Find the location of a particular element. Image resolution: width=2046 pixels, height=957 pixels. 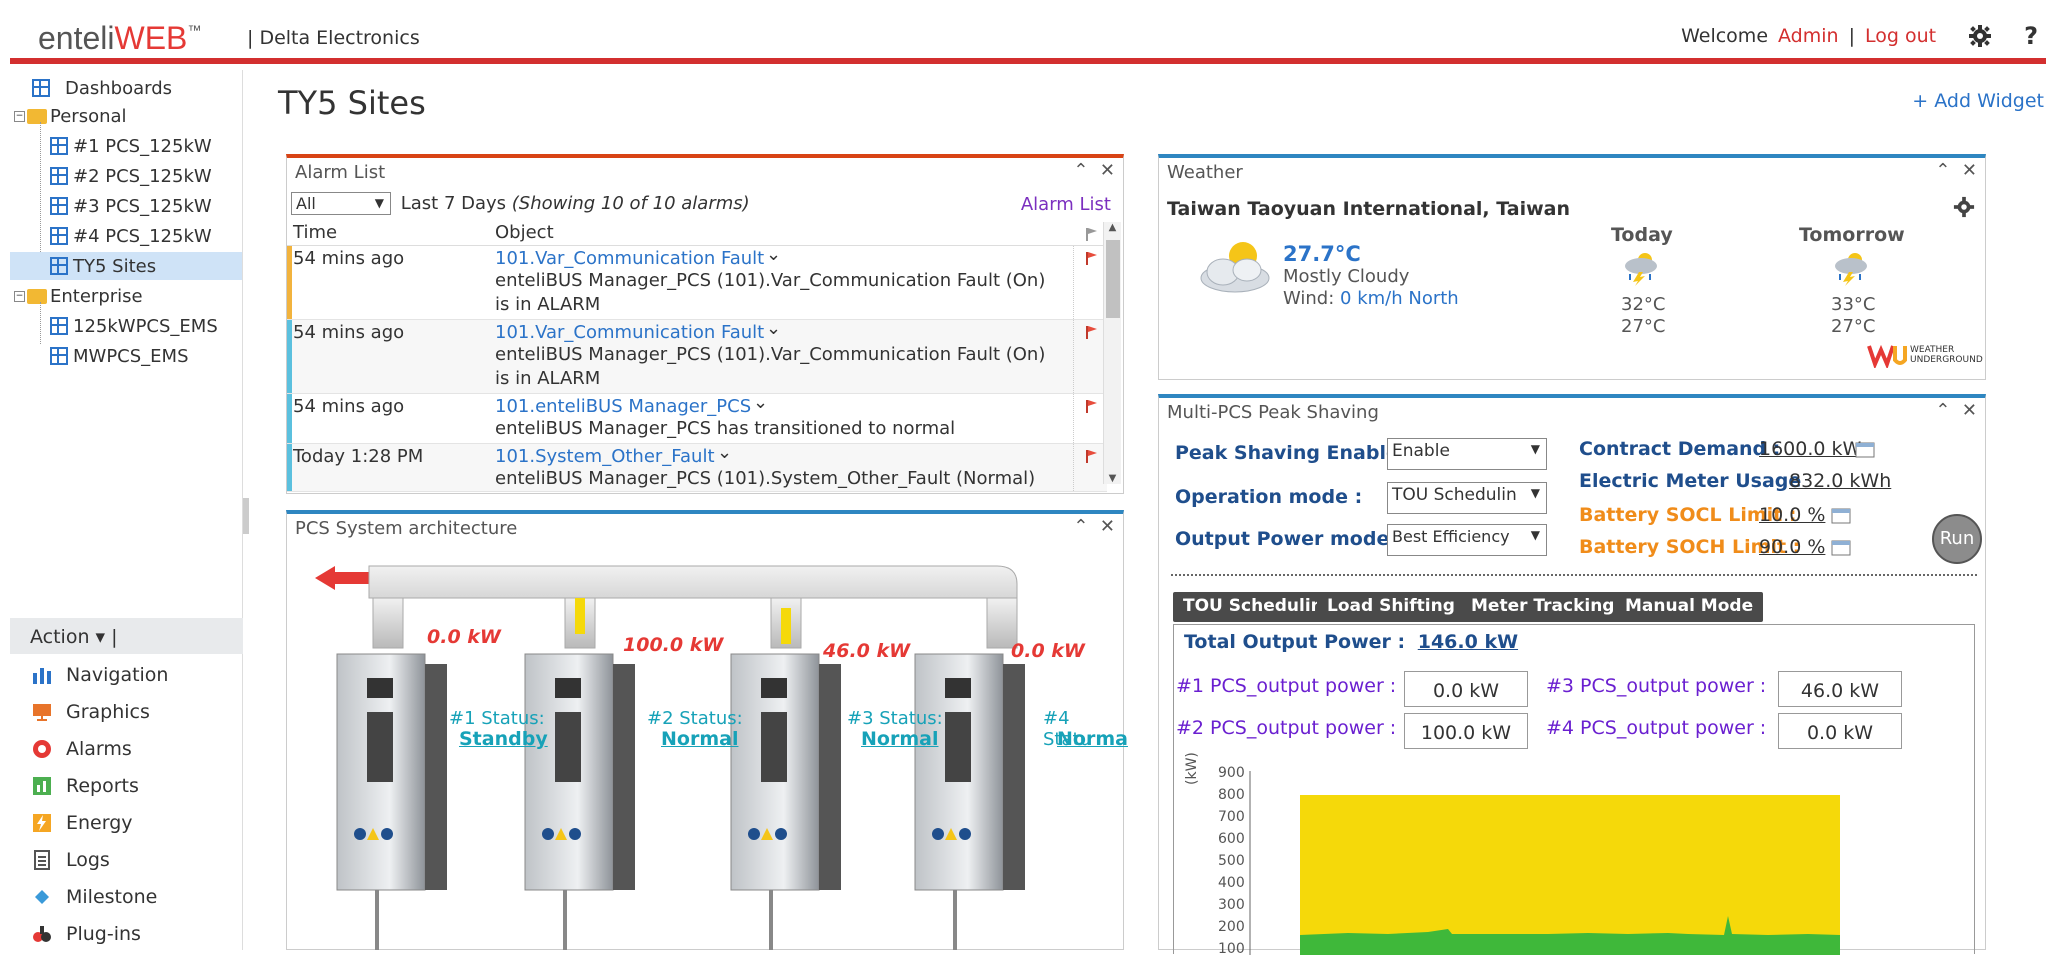

chart-y-unit: (kW) is located at coordinates (1192, 768).